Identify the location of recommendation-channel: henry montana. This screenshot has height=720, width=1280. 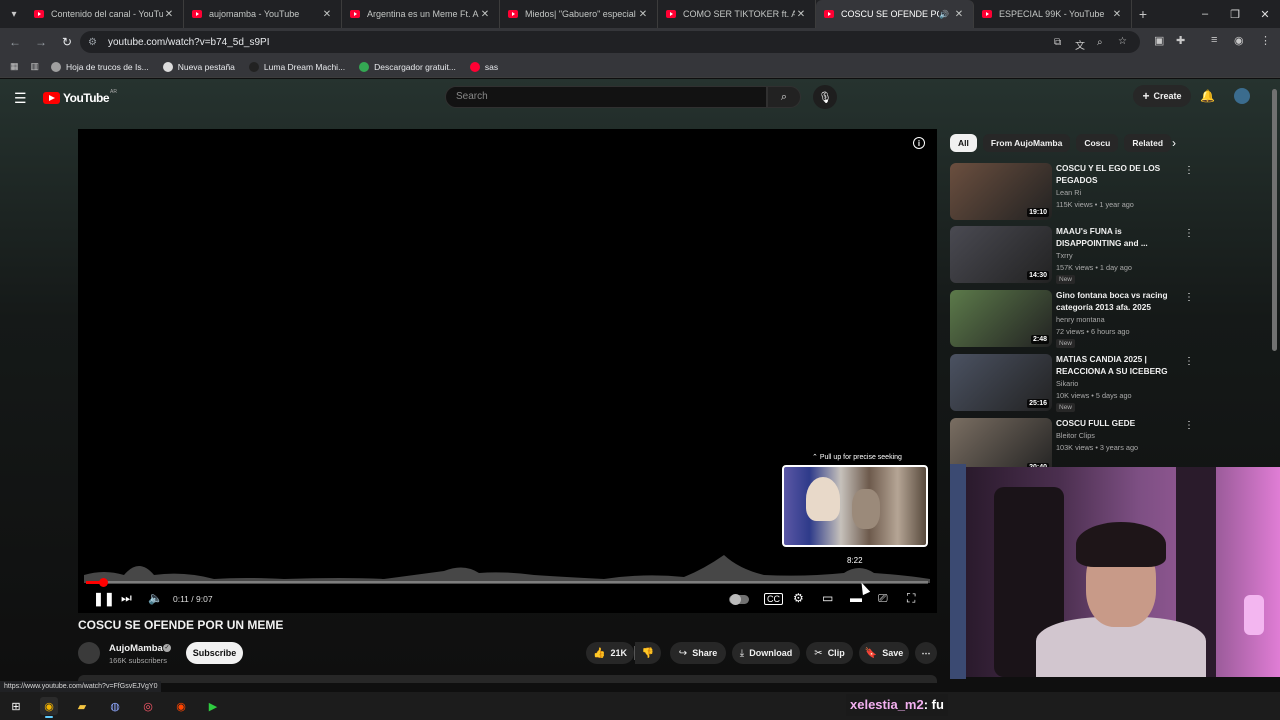
(1080, 319).